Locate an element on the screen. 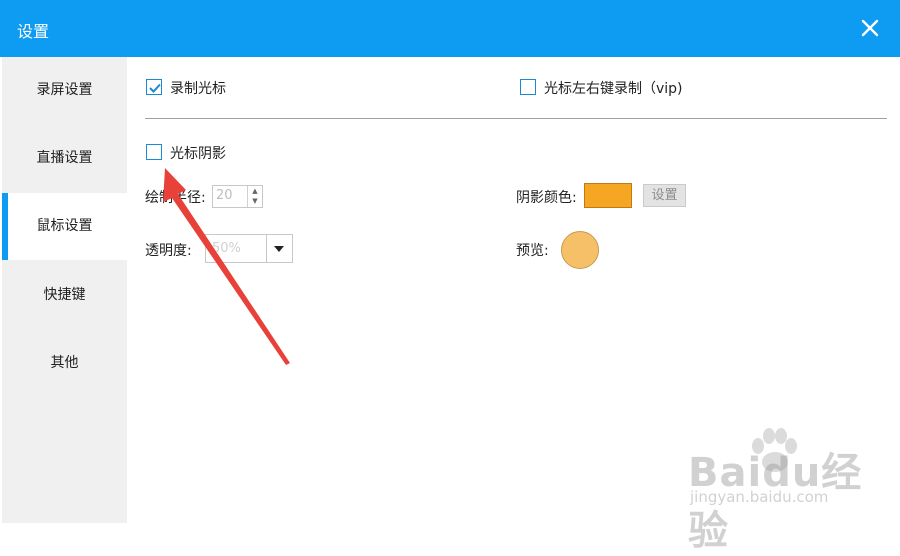  sidebar-item-label: 鼠标设置 is located at coordinates (64, 226).